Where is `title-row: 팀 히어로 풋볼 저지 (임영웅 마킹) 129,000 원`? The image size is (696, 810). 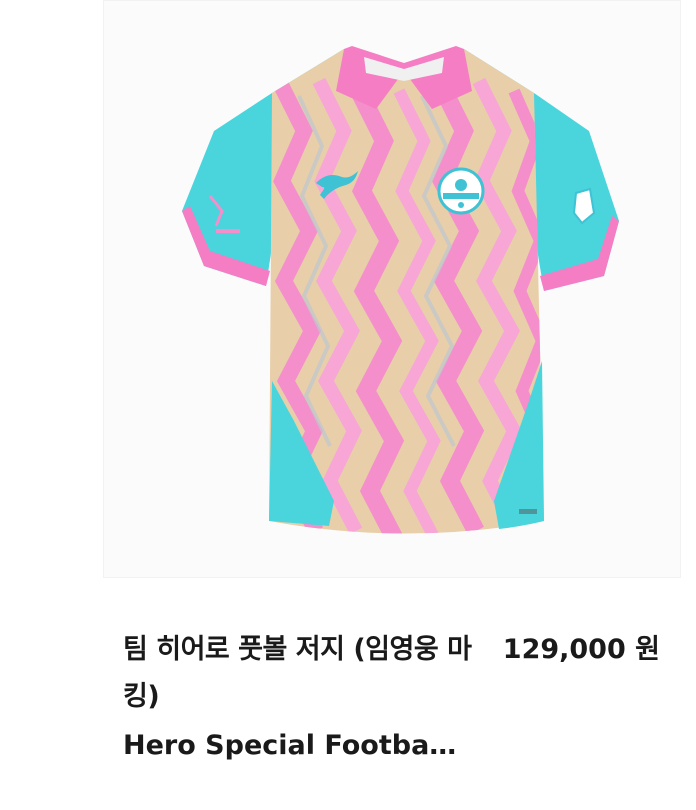
title-row: 팀 히어로 풋볼 저지 (임영웅 마킹) 129,000 원 is located at coordinates (395, 673).